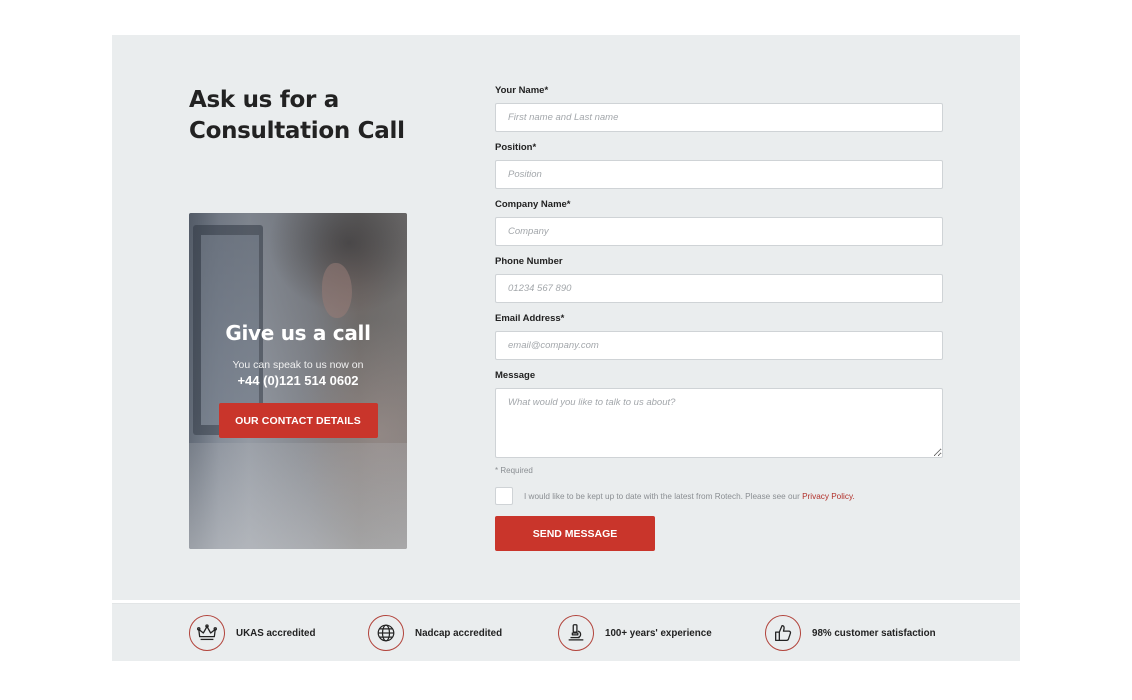 The width and height of the screenshot is (1132, 700). What do you see at coordinates (504, 496) in the screenshot?
I see `consent-checkbox` at bounding box center [504, 496].